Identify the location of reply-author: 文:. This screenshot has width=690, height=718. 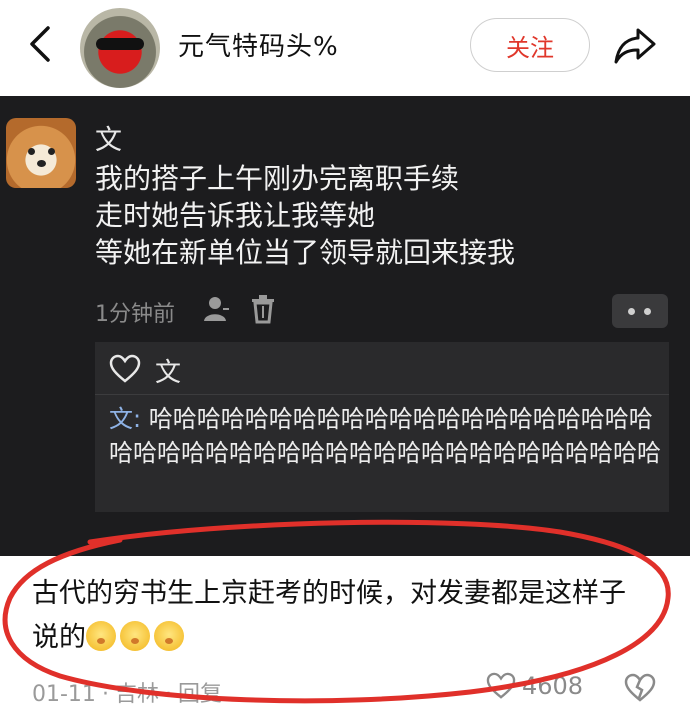
(125, 419).